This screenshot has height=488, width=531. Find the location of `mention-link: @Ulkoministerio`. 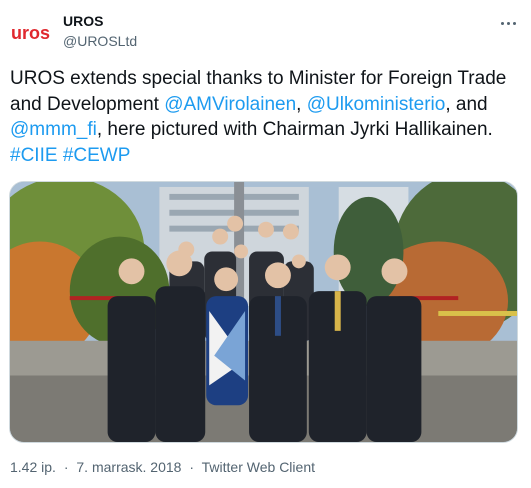

mention-link: @Ulkoministerio is located at coordinates (376, 104).